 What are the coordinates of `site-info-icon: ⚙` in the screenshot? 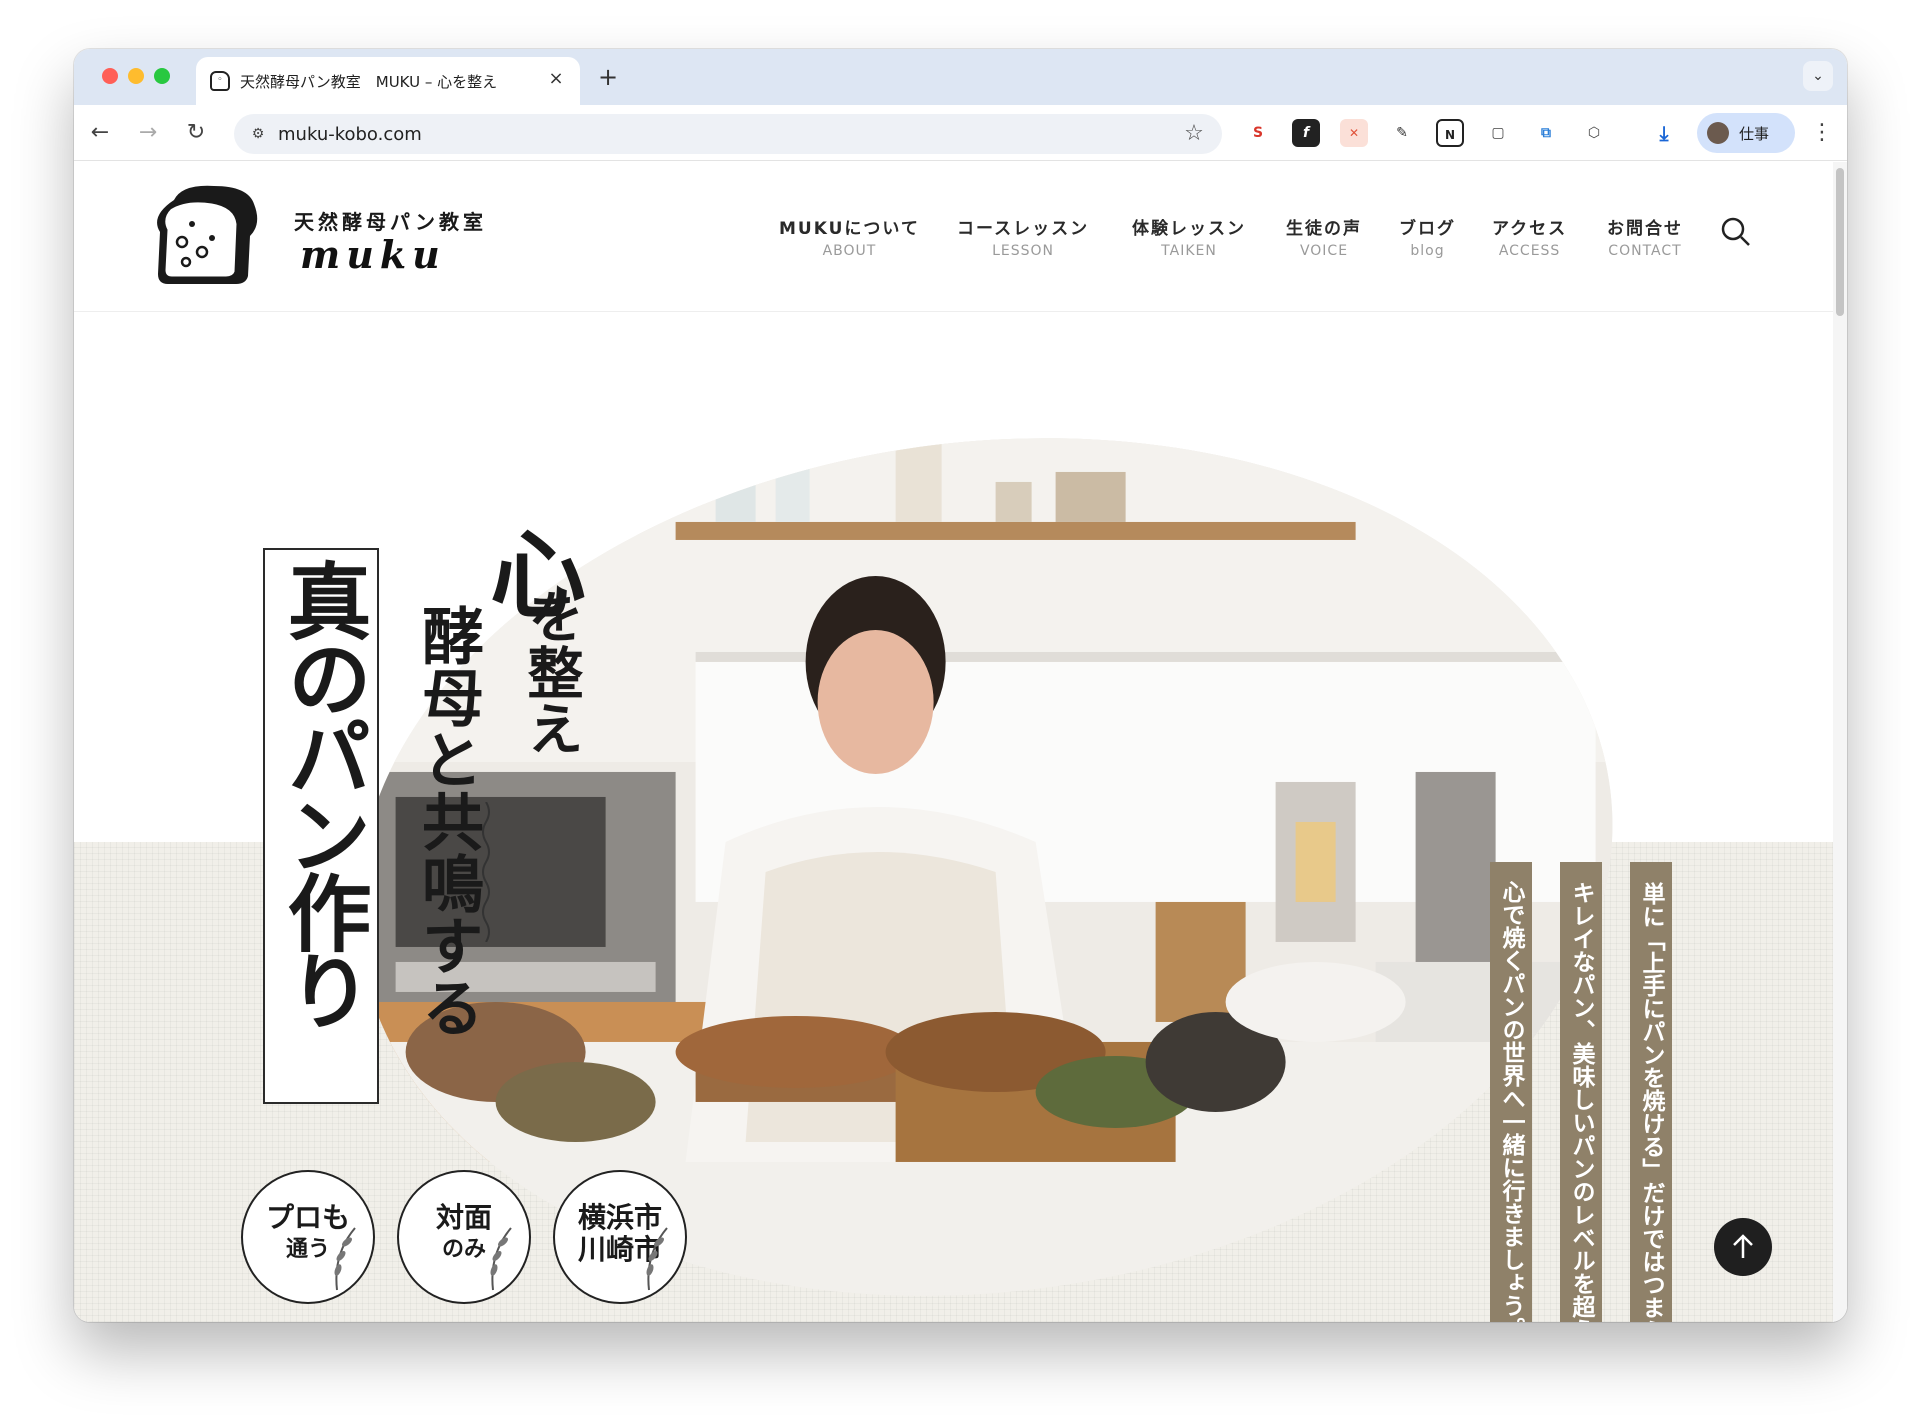 It's located at (258, 134).